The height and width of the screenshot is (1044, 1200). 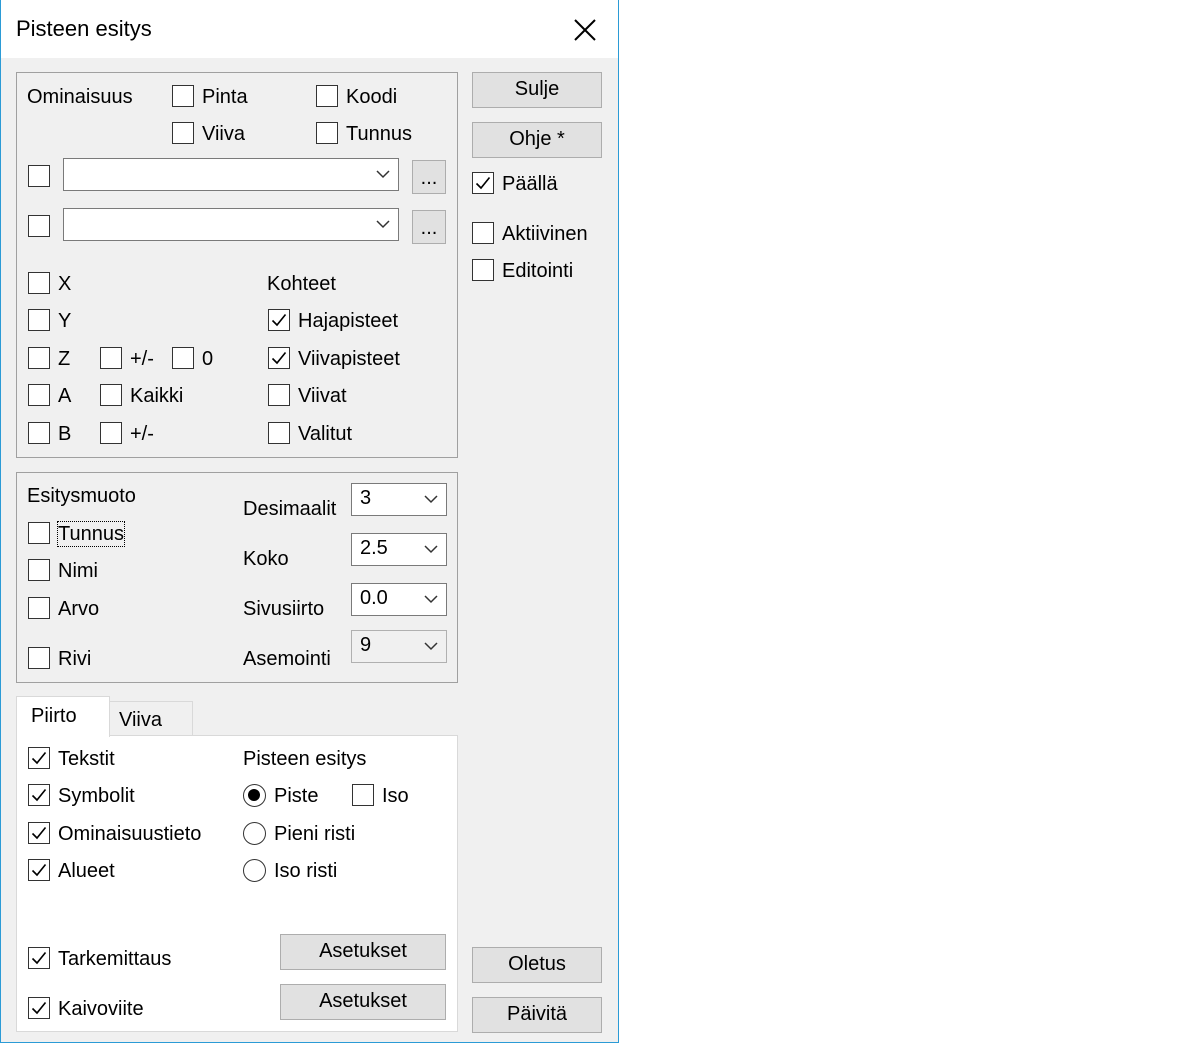 I want to click on asetukset-tarkemittaus-button: Asetukset, so click(x=363, y=952).